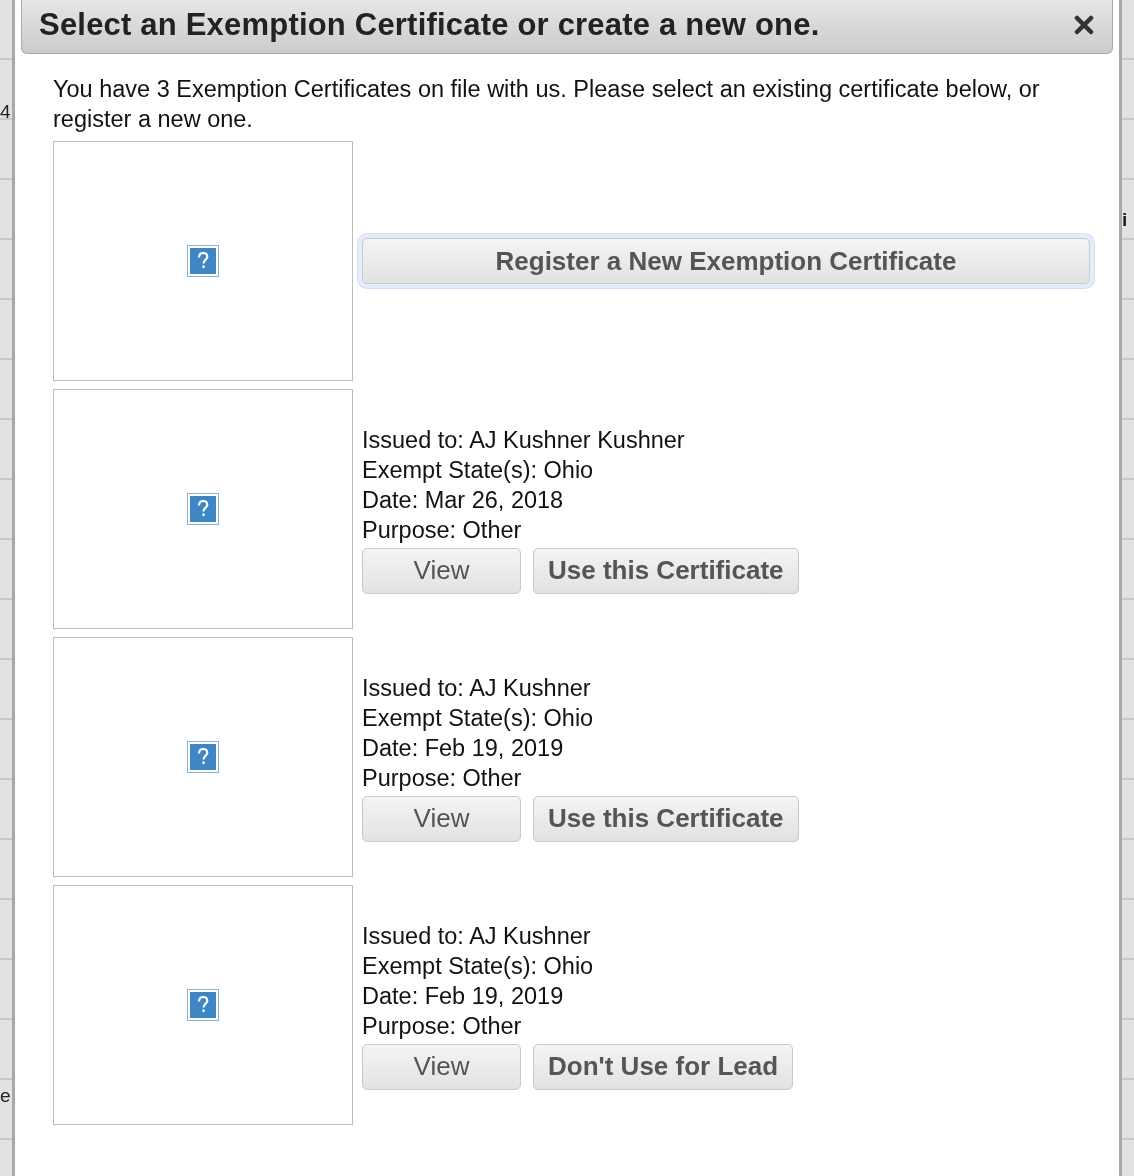 This screenshot has height=1176, width=1134. What do you see at coordinates (5, 1096) in the screenshot?
I see `background-text: e` at bounding box center [5, 1096].